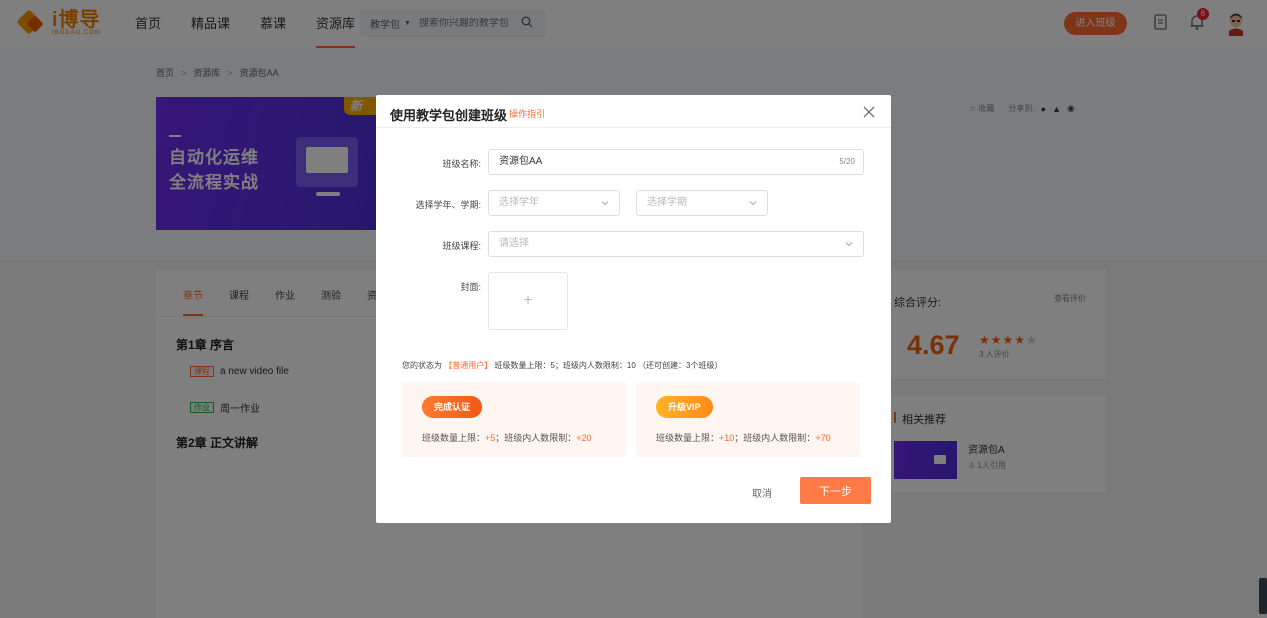  Describe the element at coordinates (748, 419) in the screenshot. I see `vip-upgrade-card: 升级VIP 班级数量上限：+10；班级内人数限制：+70` at that location.